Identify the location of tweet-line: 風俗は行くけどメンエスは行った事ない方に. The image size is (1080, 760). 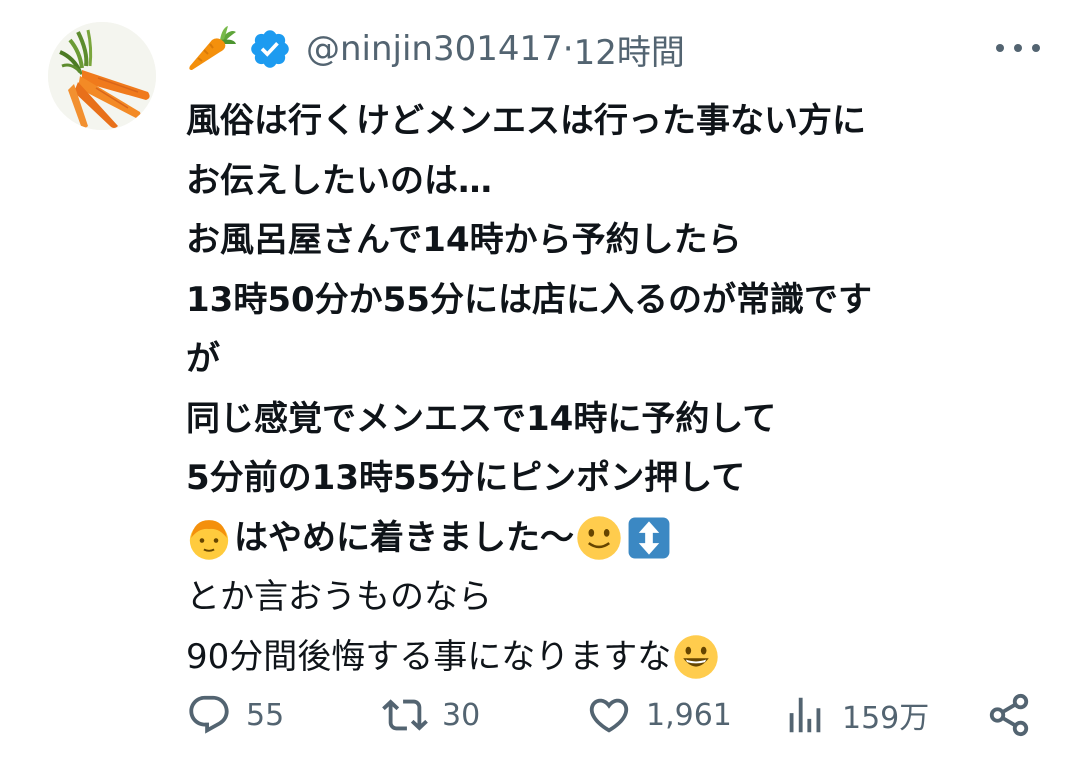
(526, 121).